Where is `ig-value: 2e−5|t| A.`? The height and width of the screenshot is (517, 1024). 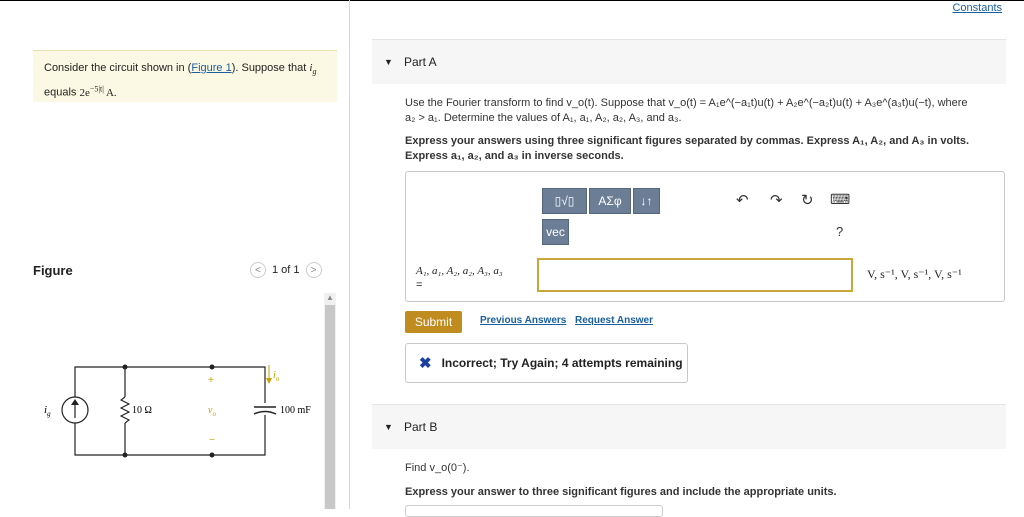 ig-value: 2e−5|t| A. is located at coordinates (98, 91).